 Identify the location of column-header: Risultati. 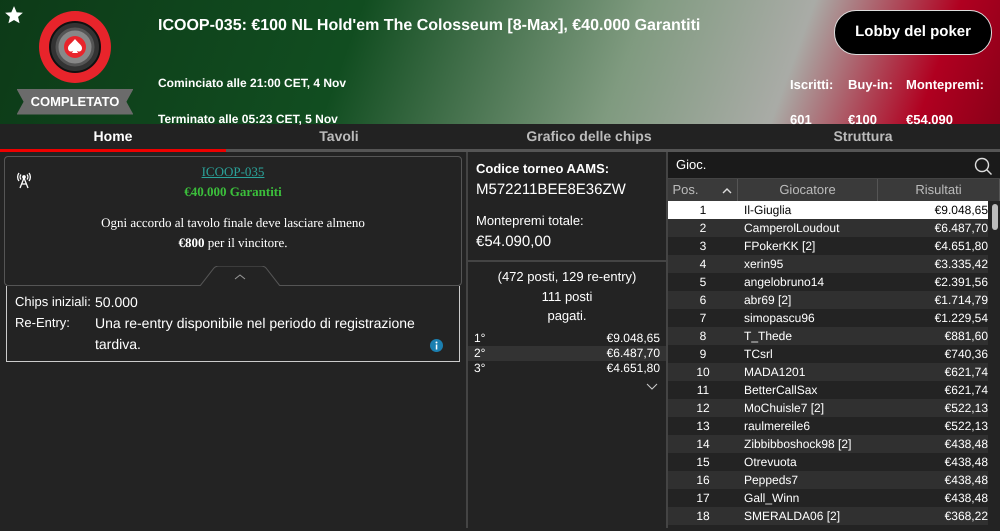
(938, 190).